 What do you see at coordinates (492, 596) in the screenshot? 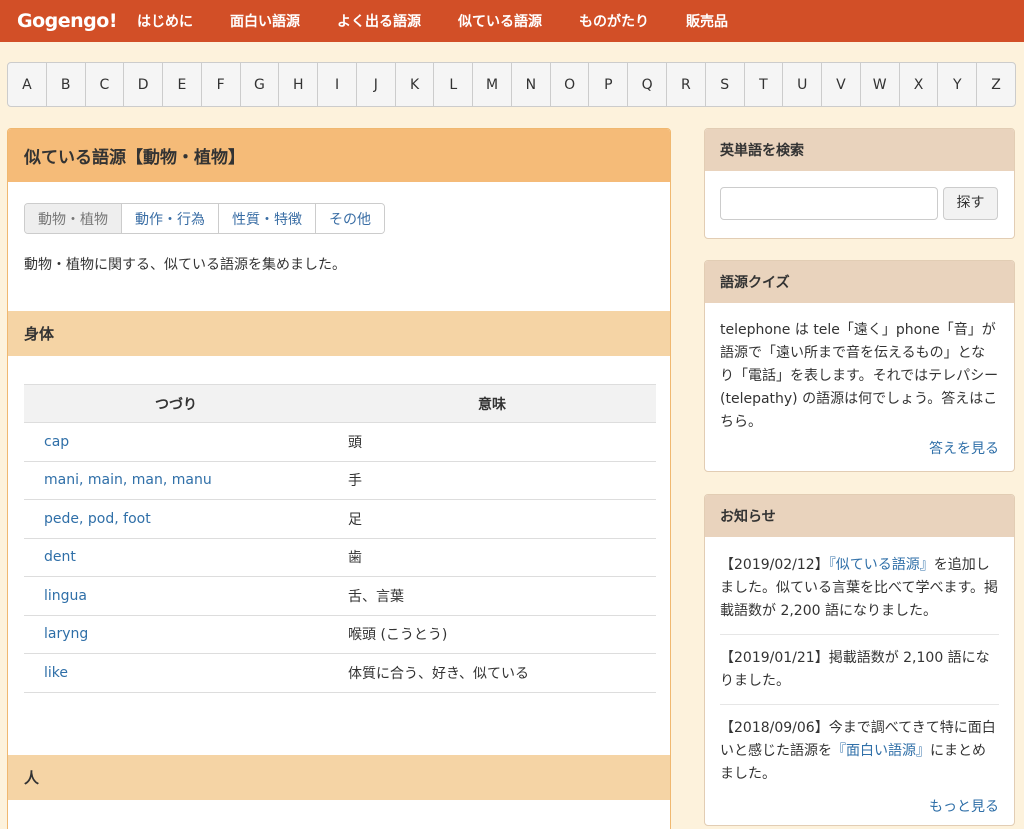
I see `meaning-cell: 舌、言葉` at bounding box center [492, 596].